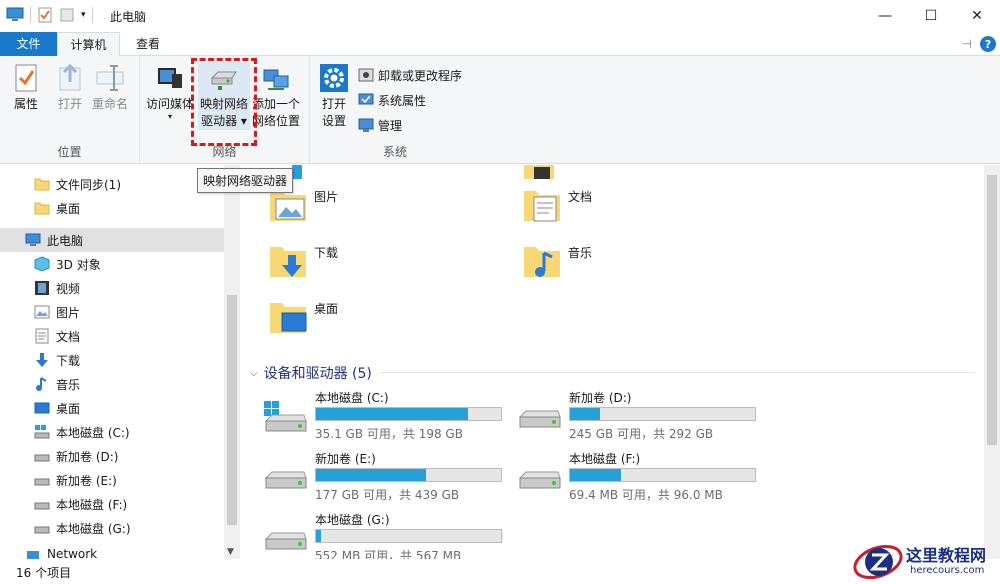  What do you see at coordinates (67, 15) in the screenshot?
I see `new-folder-quick-icon` at bounding box center [67, 15].